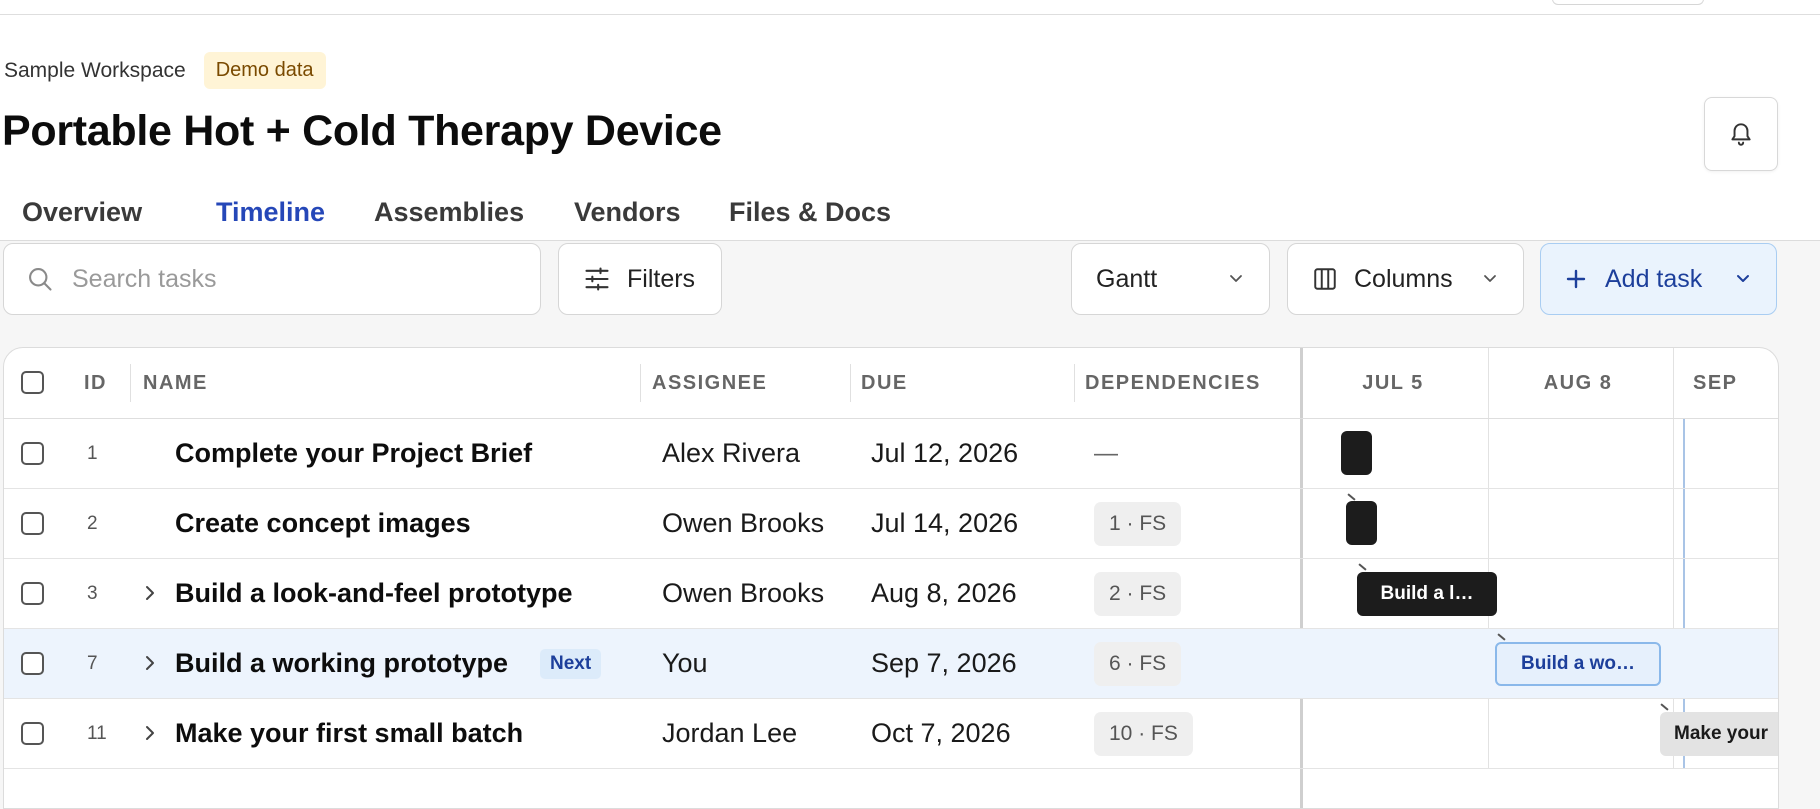  What do you see at coordinates (353, 453) in the screenshot?
I see `task-name: Complete your Project Brief` at bounding box center [353, 453].